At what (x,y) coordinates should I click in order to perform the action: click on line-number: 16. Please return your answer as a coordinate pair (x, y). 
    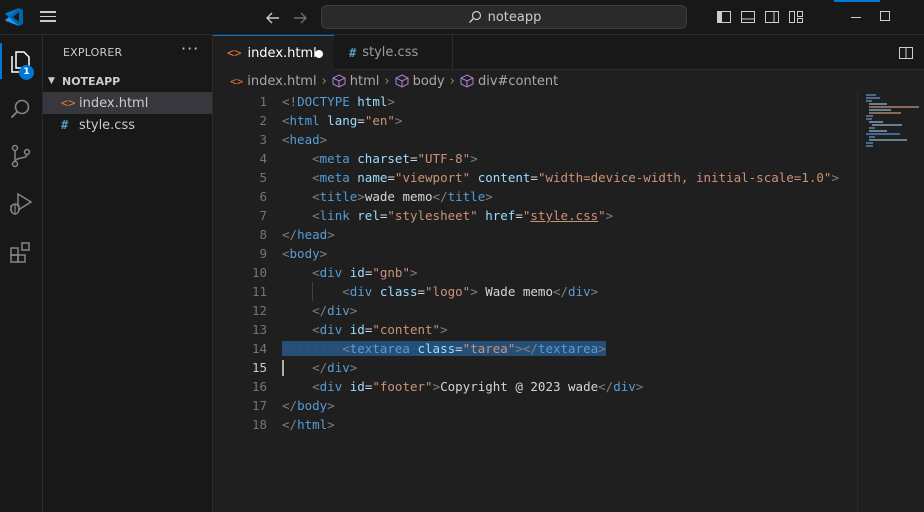
    Looking at the image, I should click on (259, 386).